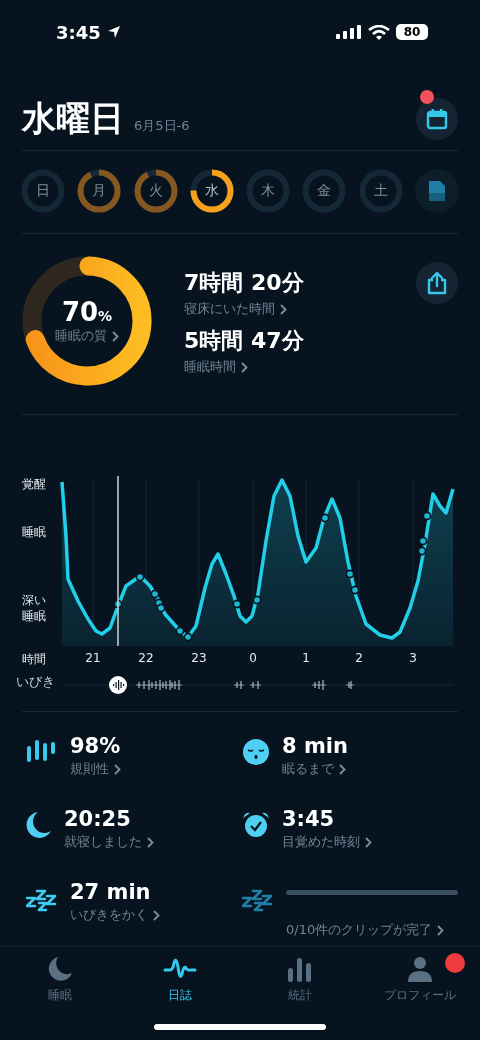 The image size is (480, 1040). What do you see at coordinates (380, 191) in the screenshot?
I see `day-button: 土` at bounding box center [380, 191].